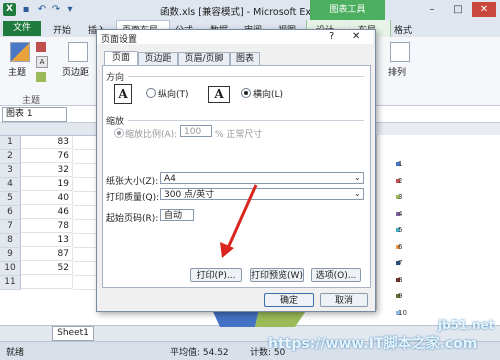  Describe the element at coordinates (10, 227) in the screenshot. I see `row-header: 7` at that location.